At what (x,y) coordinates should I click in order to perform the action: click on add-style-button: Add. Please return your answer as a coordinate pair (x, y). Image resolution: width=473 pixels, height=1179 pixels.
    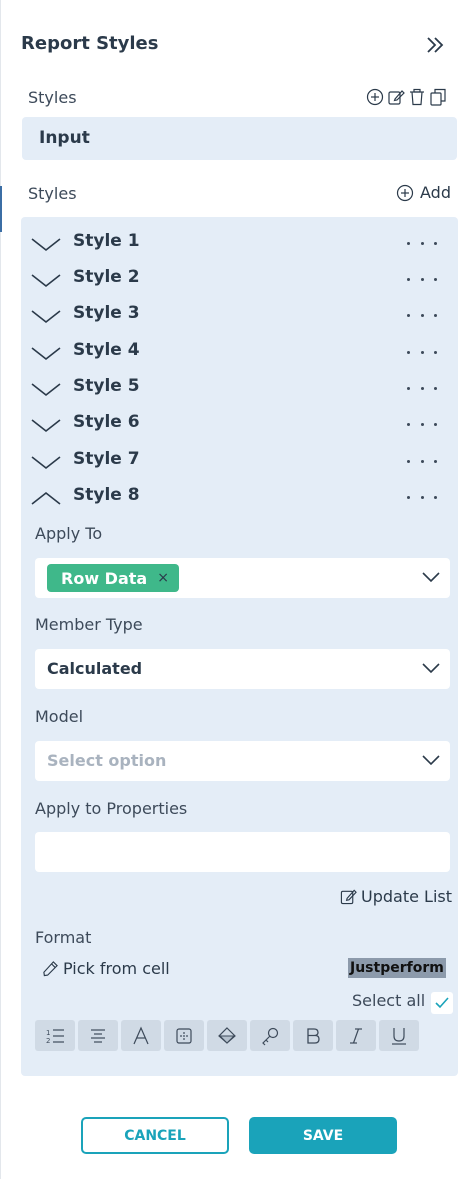
    Looking at the image, I should click on (423, 192).